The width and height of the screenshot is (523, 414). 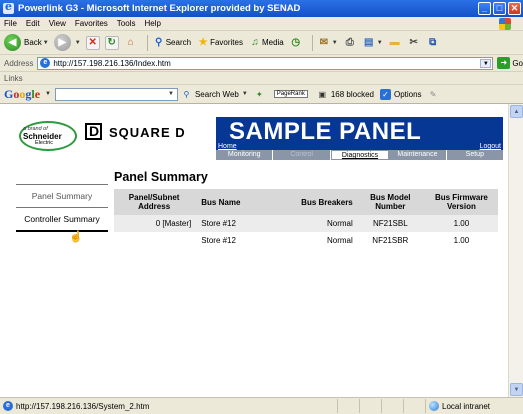 I want to click on menu-tools: Tools, so click(x=126, y=23).